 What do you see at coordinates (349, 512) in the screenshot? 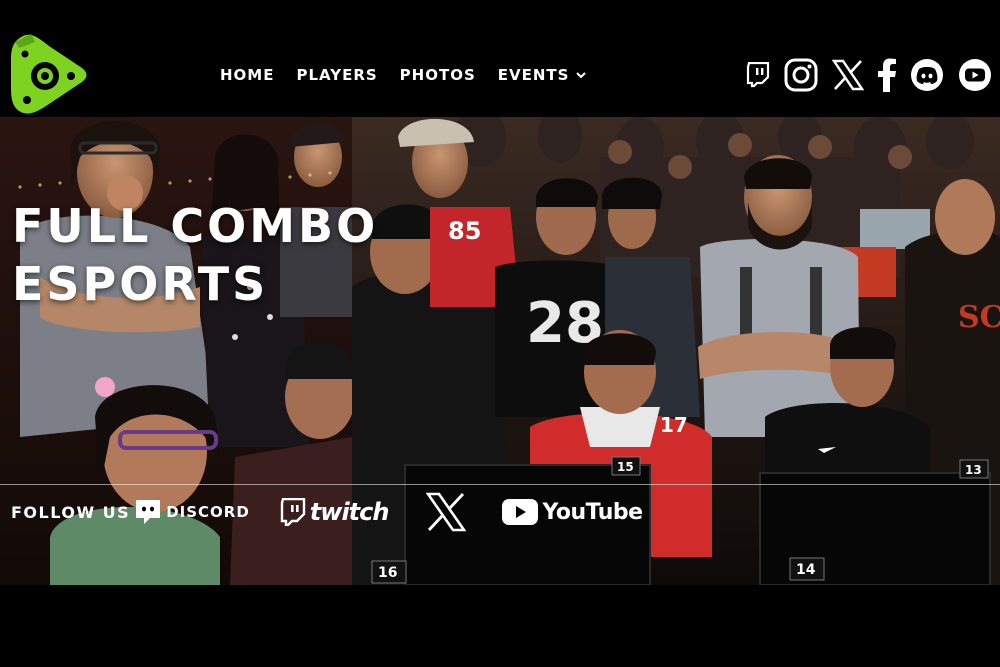
I see `twitch-wordmark: twitch` at bounding box center [349, 512].